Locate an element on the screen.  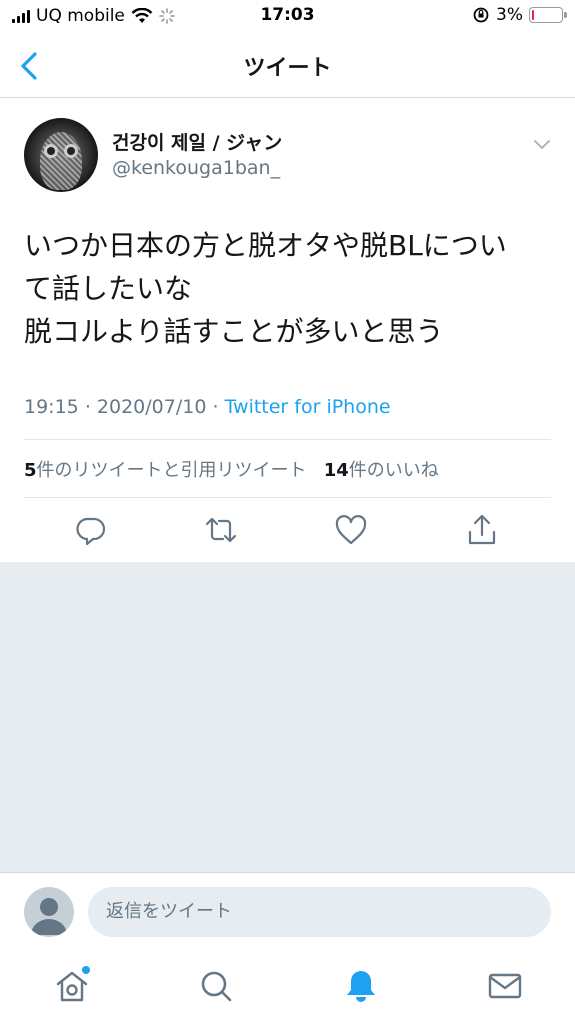
tab-messages is located at coordinates (505, 986).